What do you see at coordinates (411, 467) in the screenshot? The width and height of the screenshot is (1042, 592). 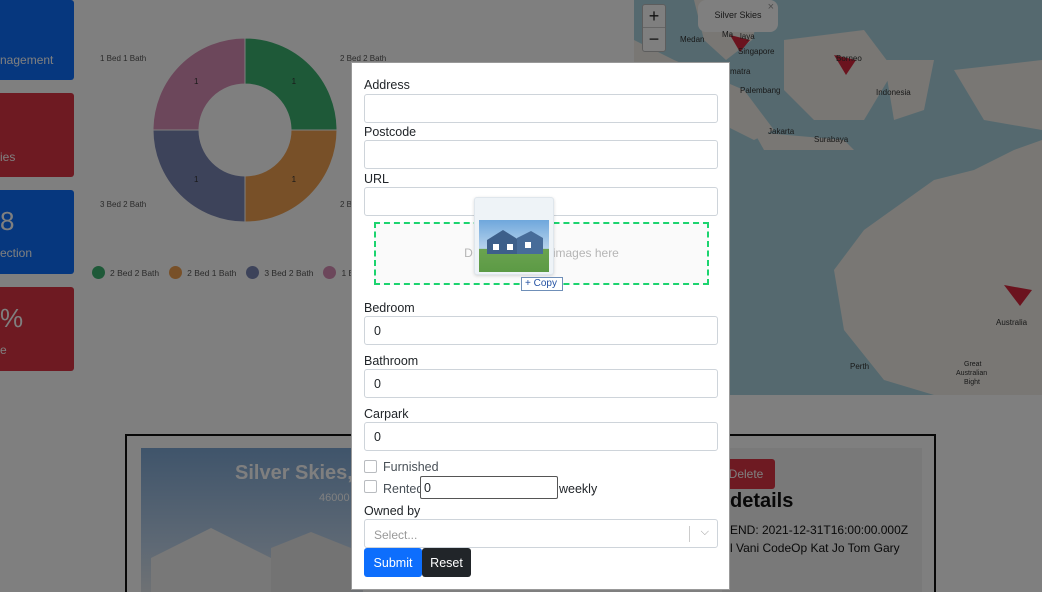 I see `furnished-label: Furnished` at bounding box center [411, 467].